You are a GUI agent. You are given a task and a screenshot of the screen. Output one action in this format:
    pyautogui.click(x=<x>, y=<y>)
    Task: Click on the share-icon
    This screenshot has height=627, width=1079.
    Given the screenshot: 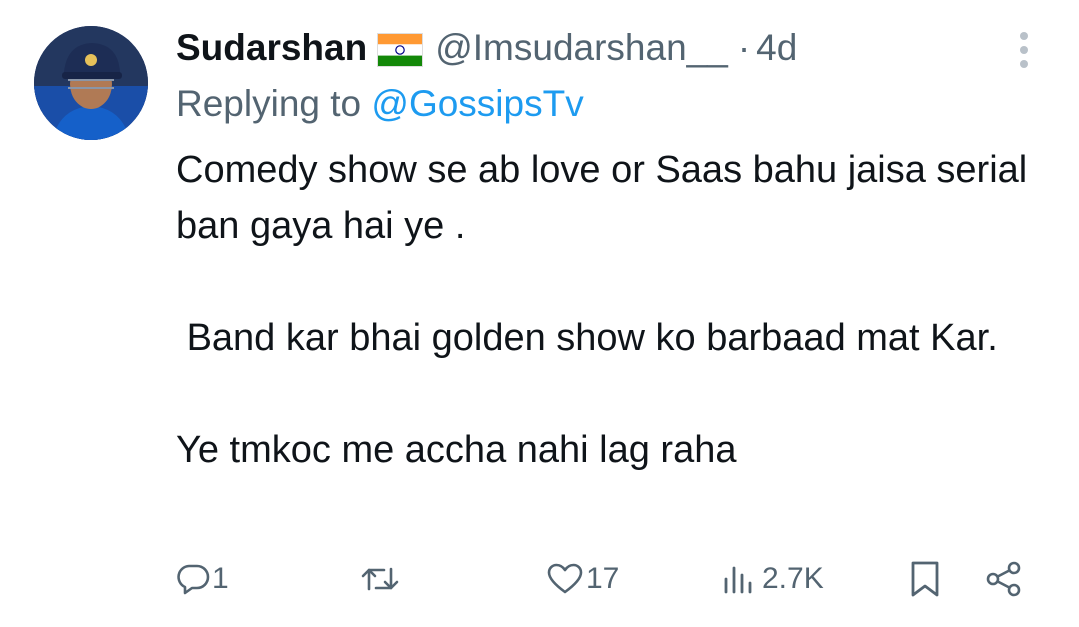 What is the action you would take?
    pyautogui.click(x=1004, y=579)
    